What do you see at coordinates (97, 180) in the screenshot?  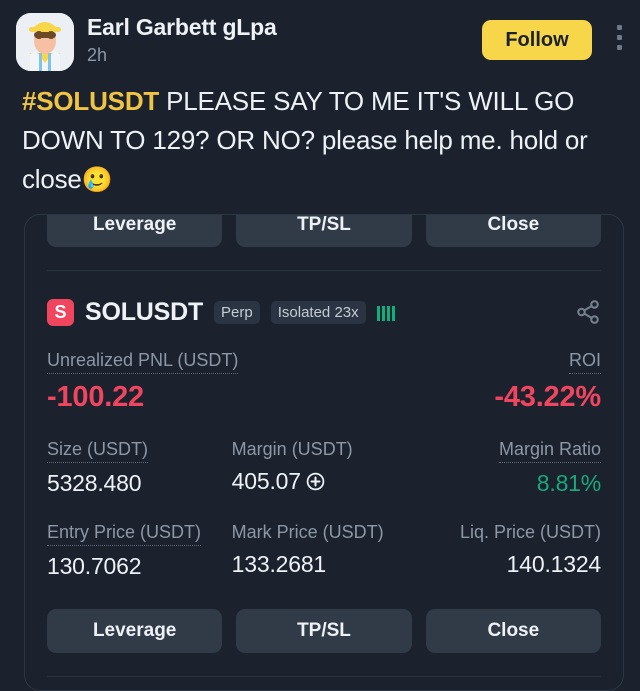 I see `smiling-face-with-tear-icon: 🥲` at bounding box center [97, 180].